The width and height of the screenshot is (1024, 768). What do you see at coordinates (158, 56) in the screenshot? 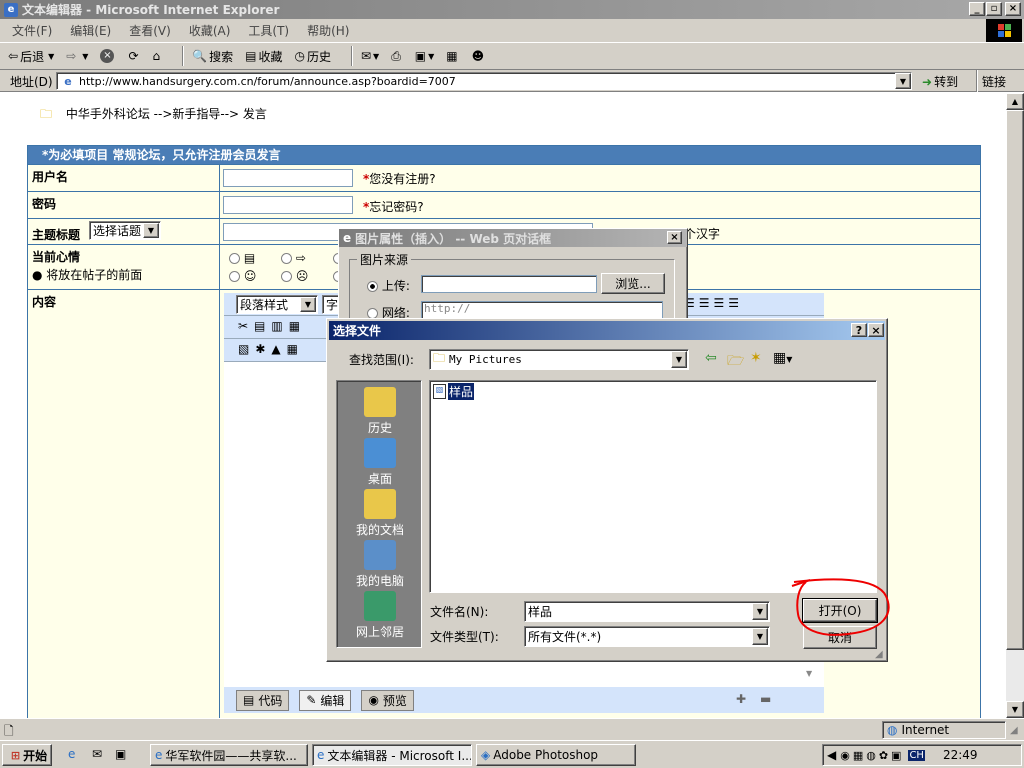
I see `home-button: ⌂` at bounding box center [158, 56].